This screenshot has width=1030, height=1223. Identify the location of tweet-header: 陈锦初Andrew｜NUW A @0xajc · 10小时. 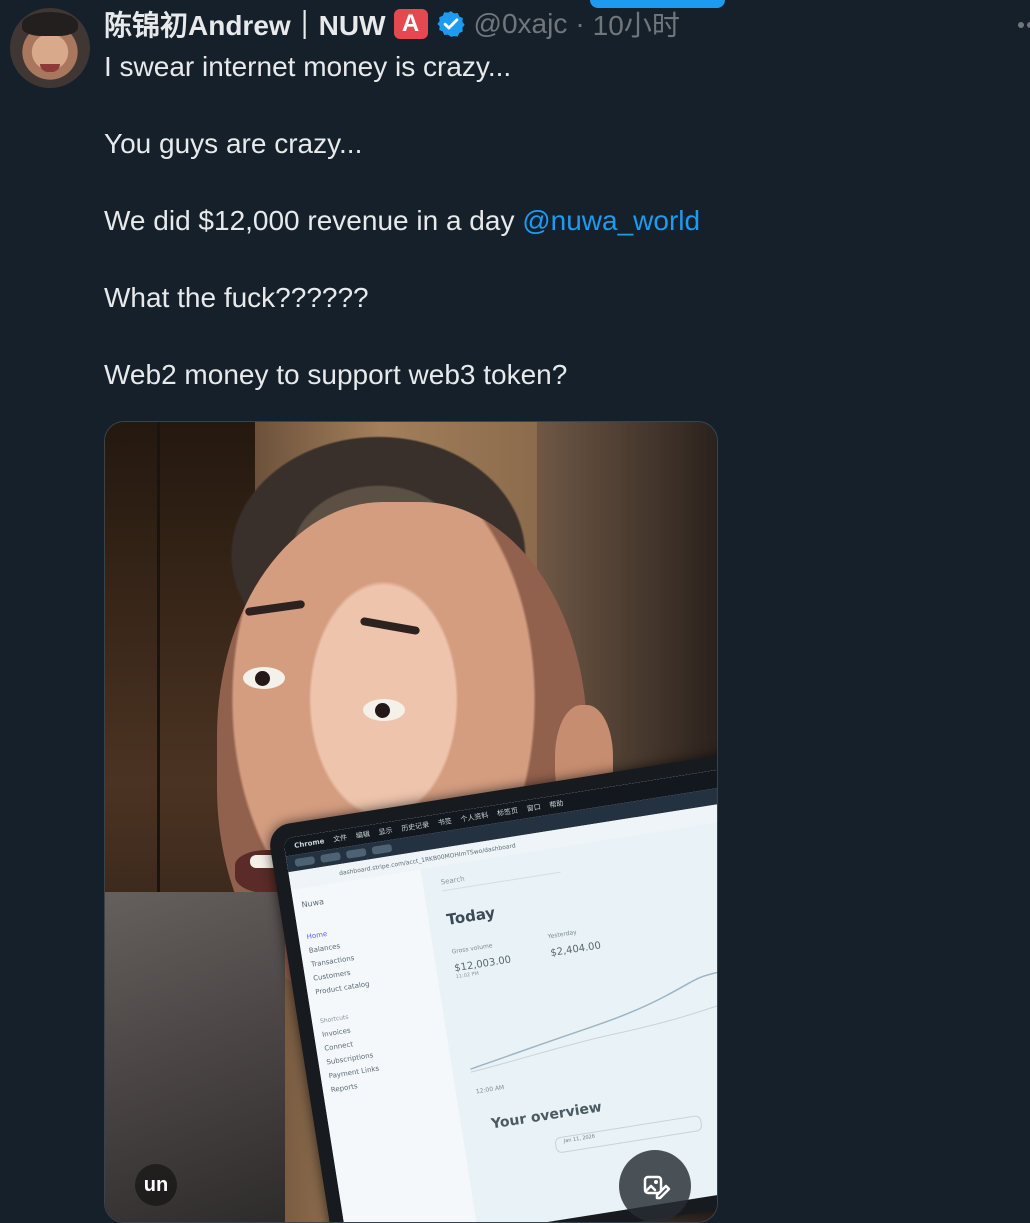
(392, 24).